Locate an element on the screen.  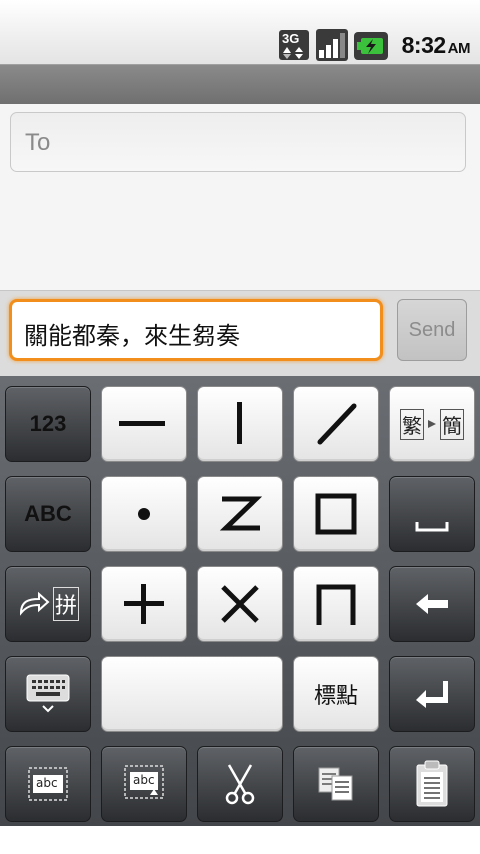
stroke-plus-key is located at coordinates (144, 604).